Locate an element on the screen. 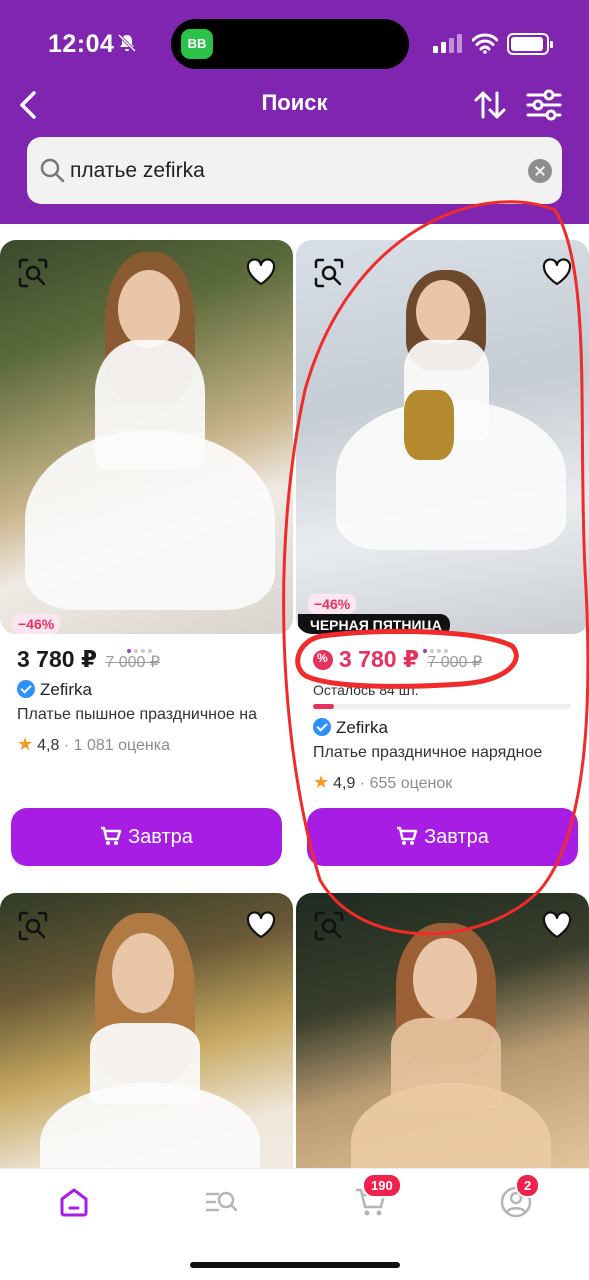  search-input: платье zefirka is located at coordinates (137, 171).